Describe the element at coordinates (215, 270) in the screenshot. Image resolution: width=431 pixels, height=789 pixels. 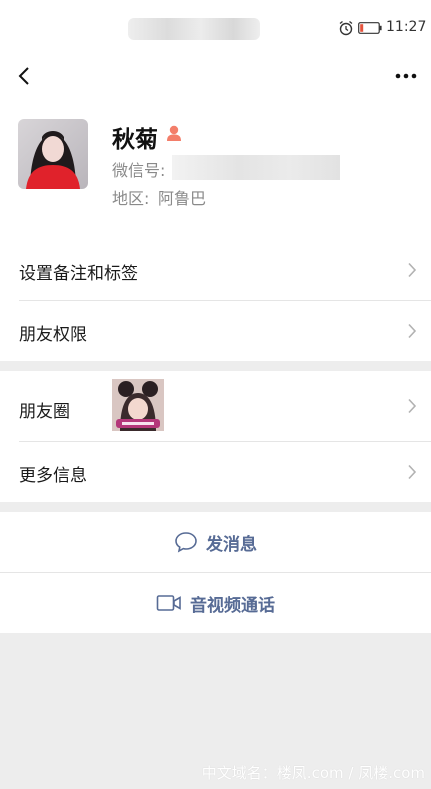
I see `set-remark-row: 设置备注和标签` at that location.